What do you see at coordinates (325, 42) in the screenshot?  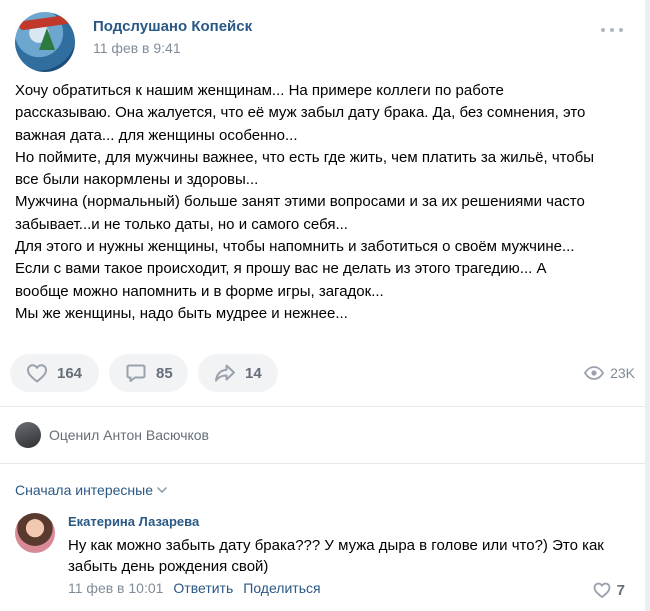 I see `post-header: Подслушано Копейск 11 фев в 9:41` at bounding box center [325, 42].